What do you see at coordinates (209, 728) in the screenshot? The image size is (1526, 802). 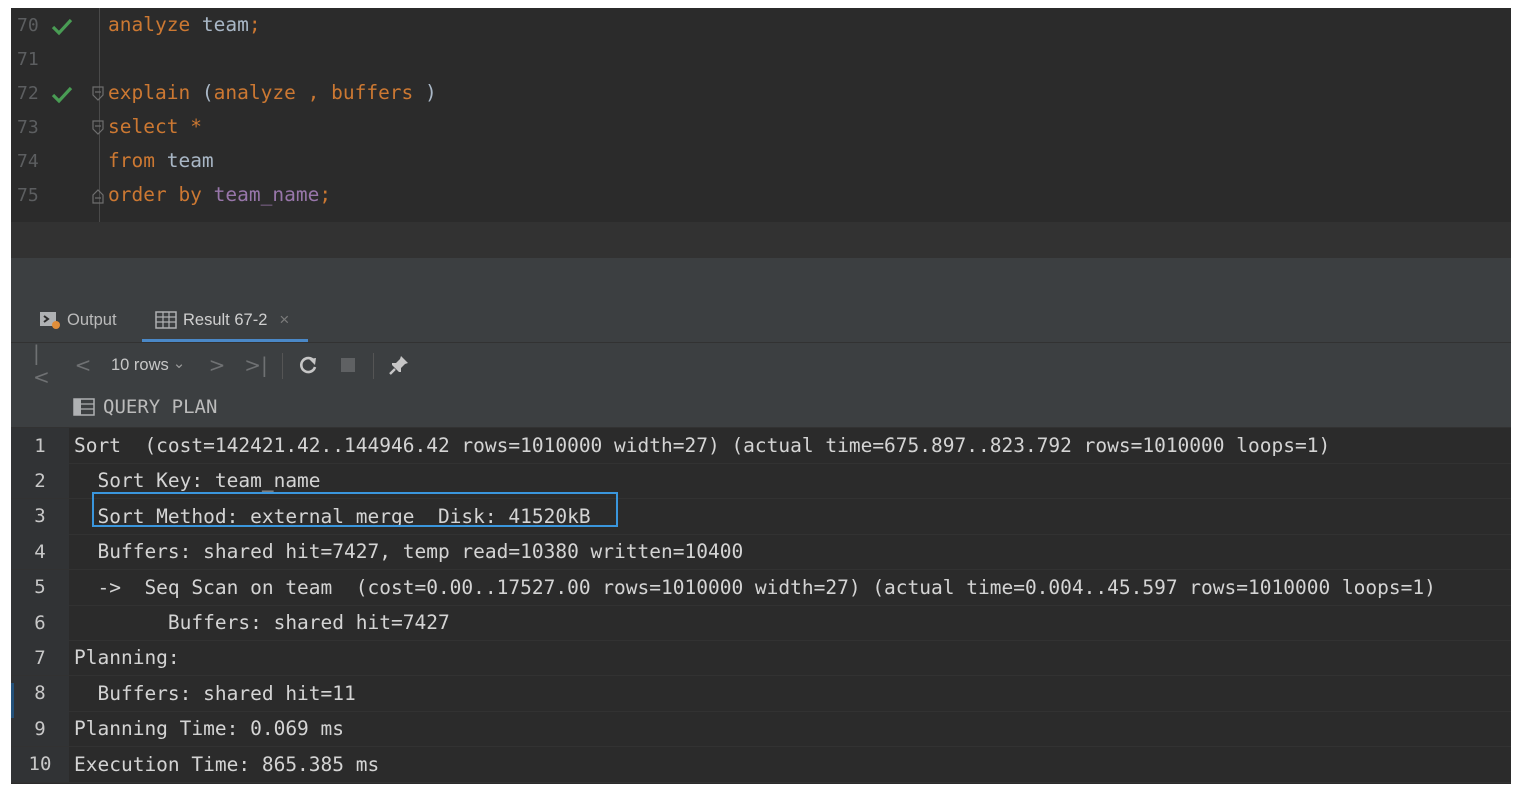 I see `query-plan-cell: Planning Time: 0.069 ms` at bounding box center [209, 728].